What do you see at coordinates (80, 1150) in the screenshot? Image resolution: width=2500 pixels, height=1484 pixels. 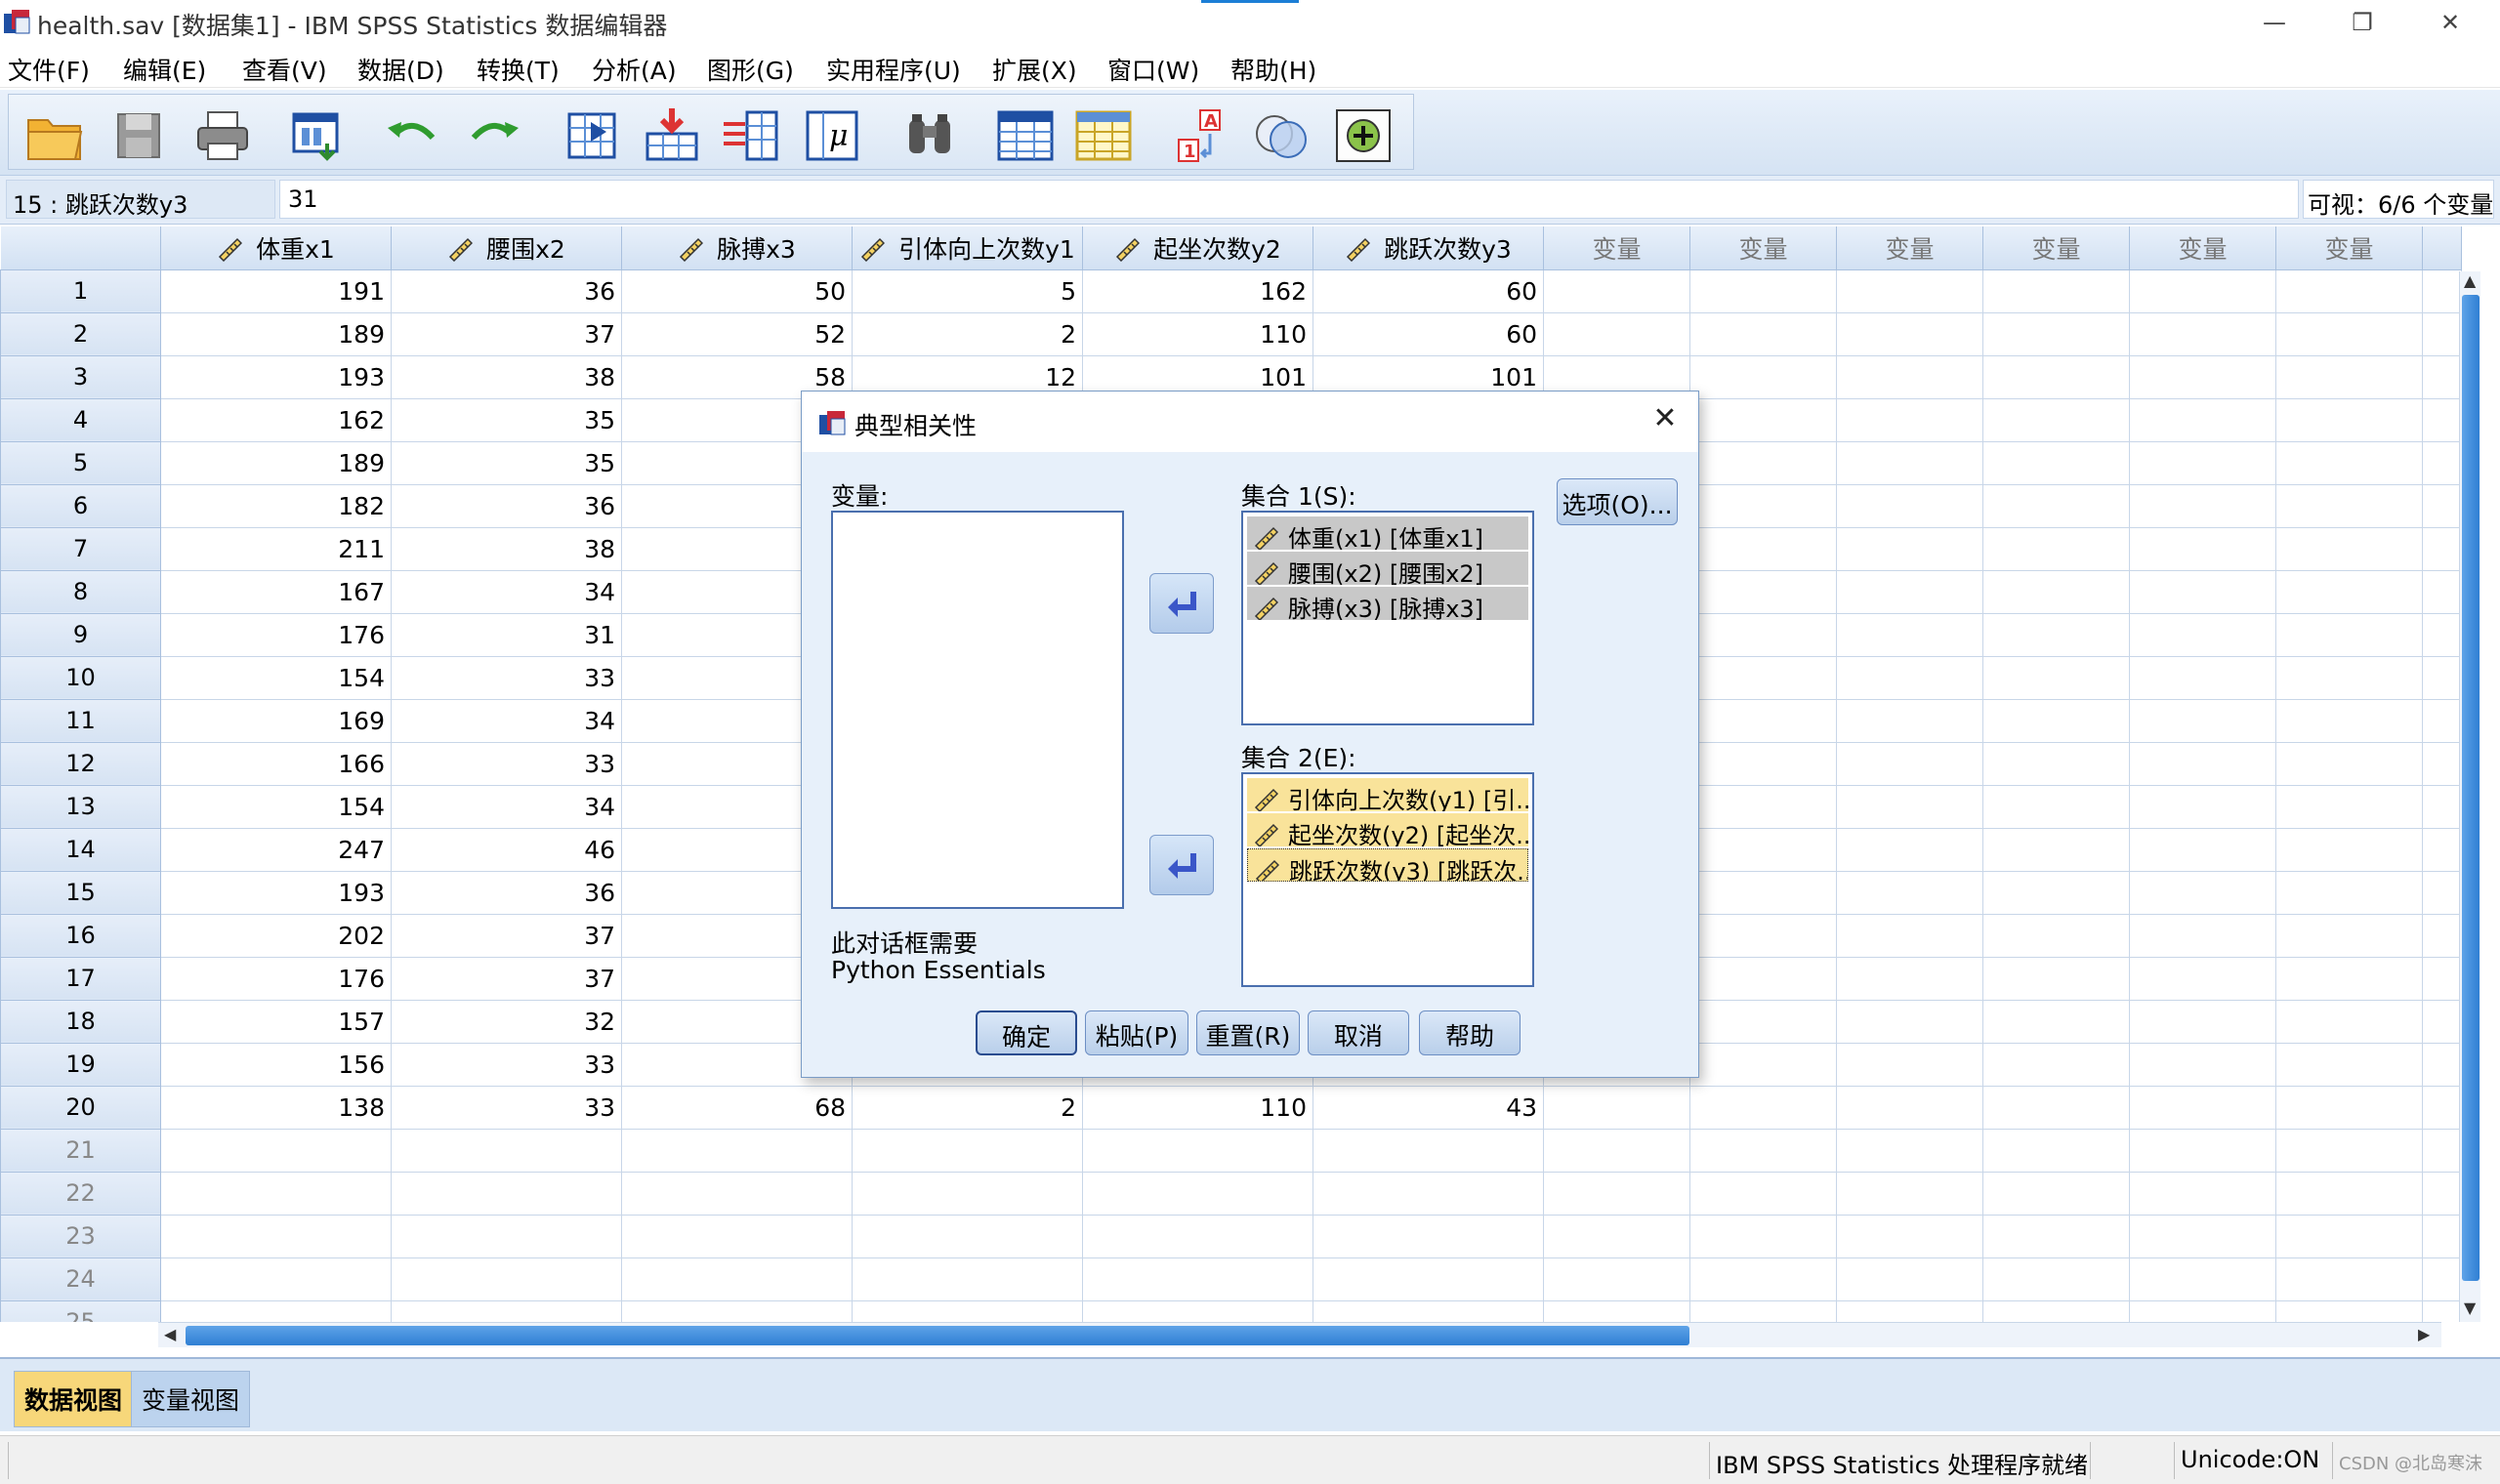 I see `row-number: 21` at bounding box center [80, 1150].